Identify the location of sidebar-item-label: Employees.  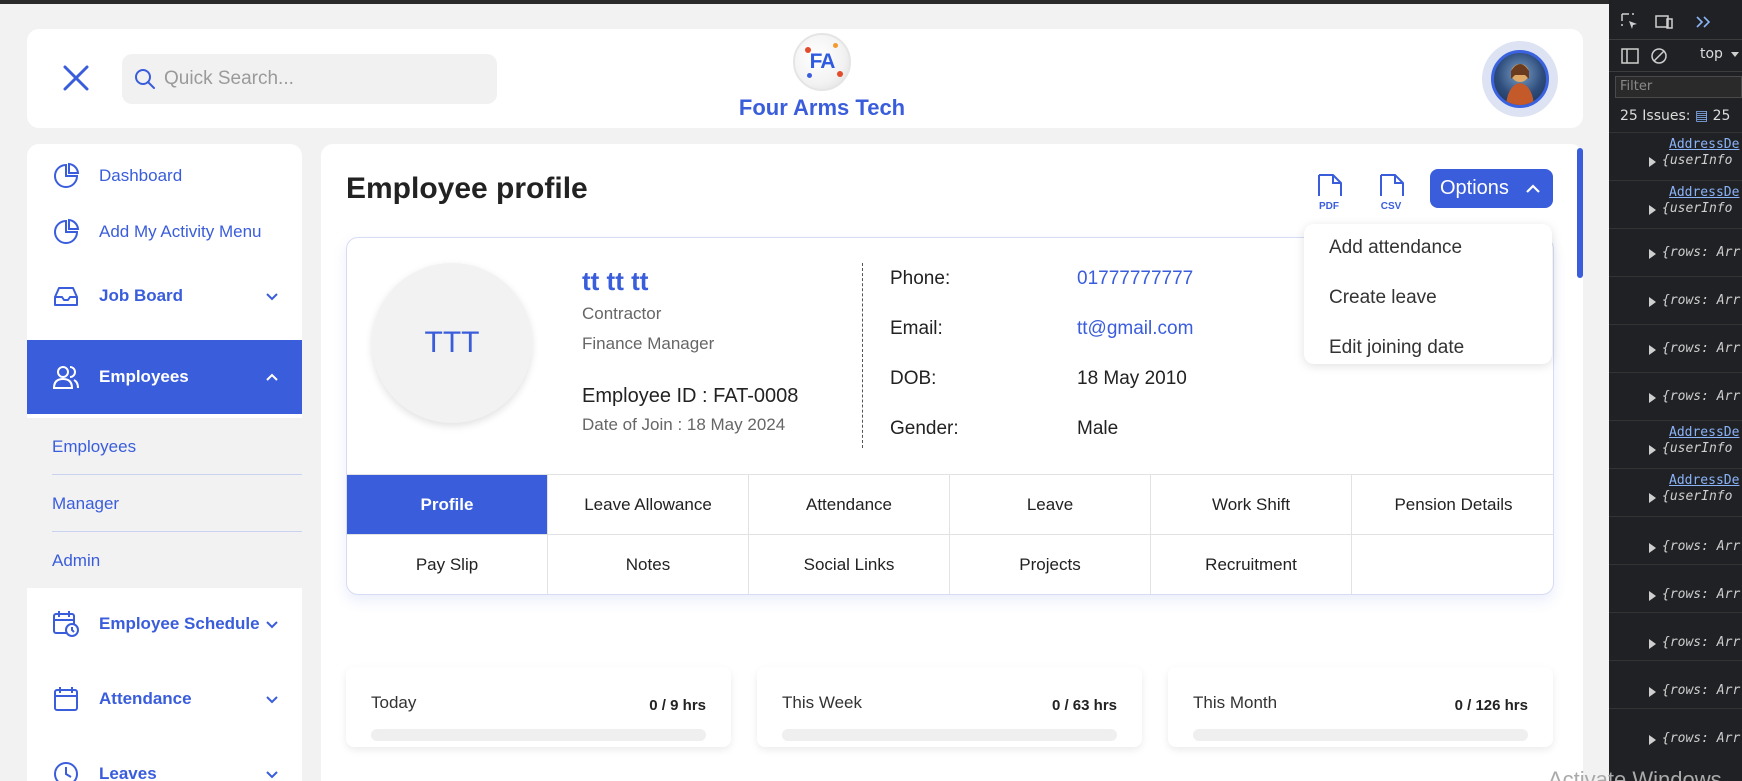
(144, 376).